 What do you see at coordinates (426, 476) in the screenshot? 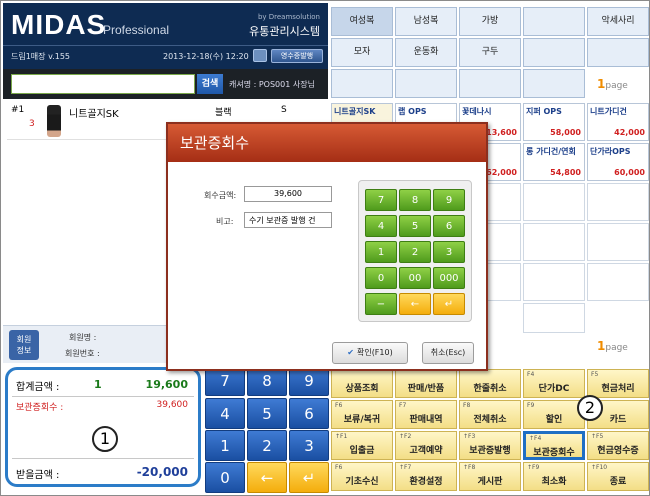
I see `settings-button: ↑F7 환경설정` at bounding box center [426, 476].